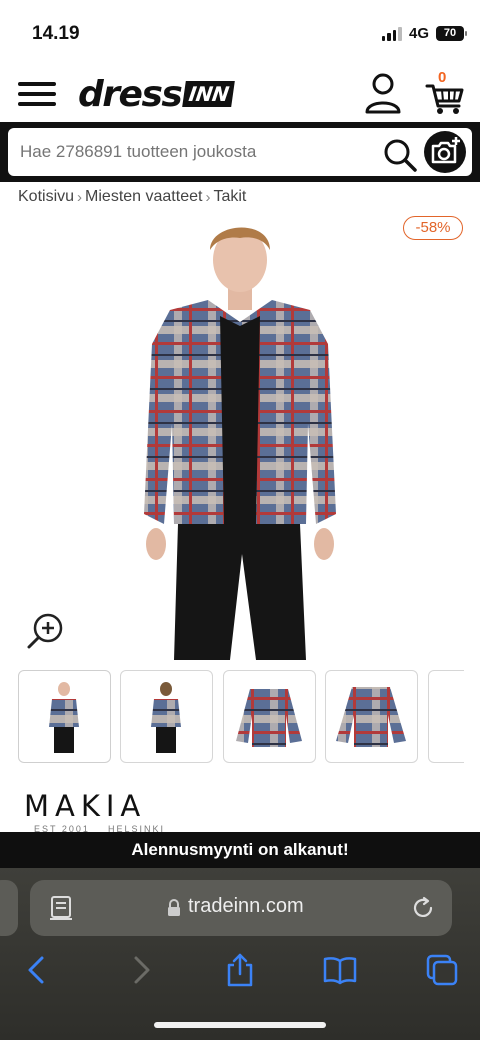 The image size is (480, 1040). I want to click on breadcrumb: Kotisivu › Miesten vaatteet › Takit, so click(132, 197).